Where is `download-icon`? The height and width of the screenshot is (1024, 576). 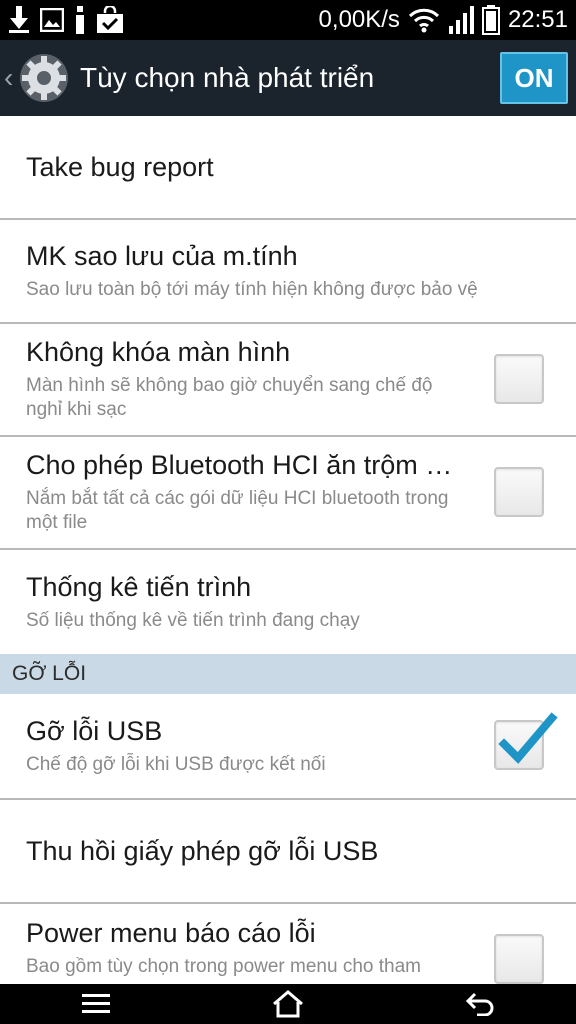
download-icon is located at coordinates (19, 20).